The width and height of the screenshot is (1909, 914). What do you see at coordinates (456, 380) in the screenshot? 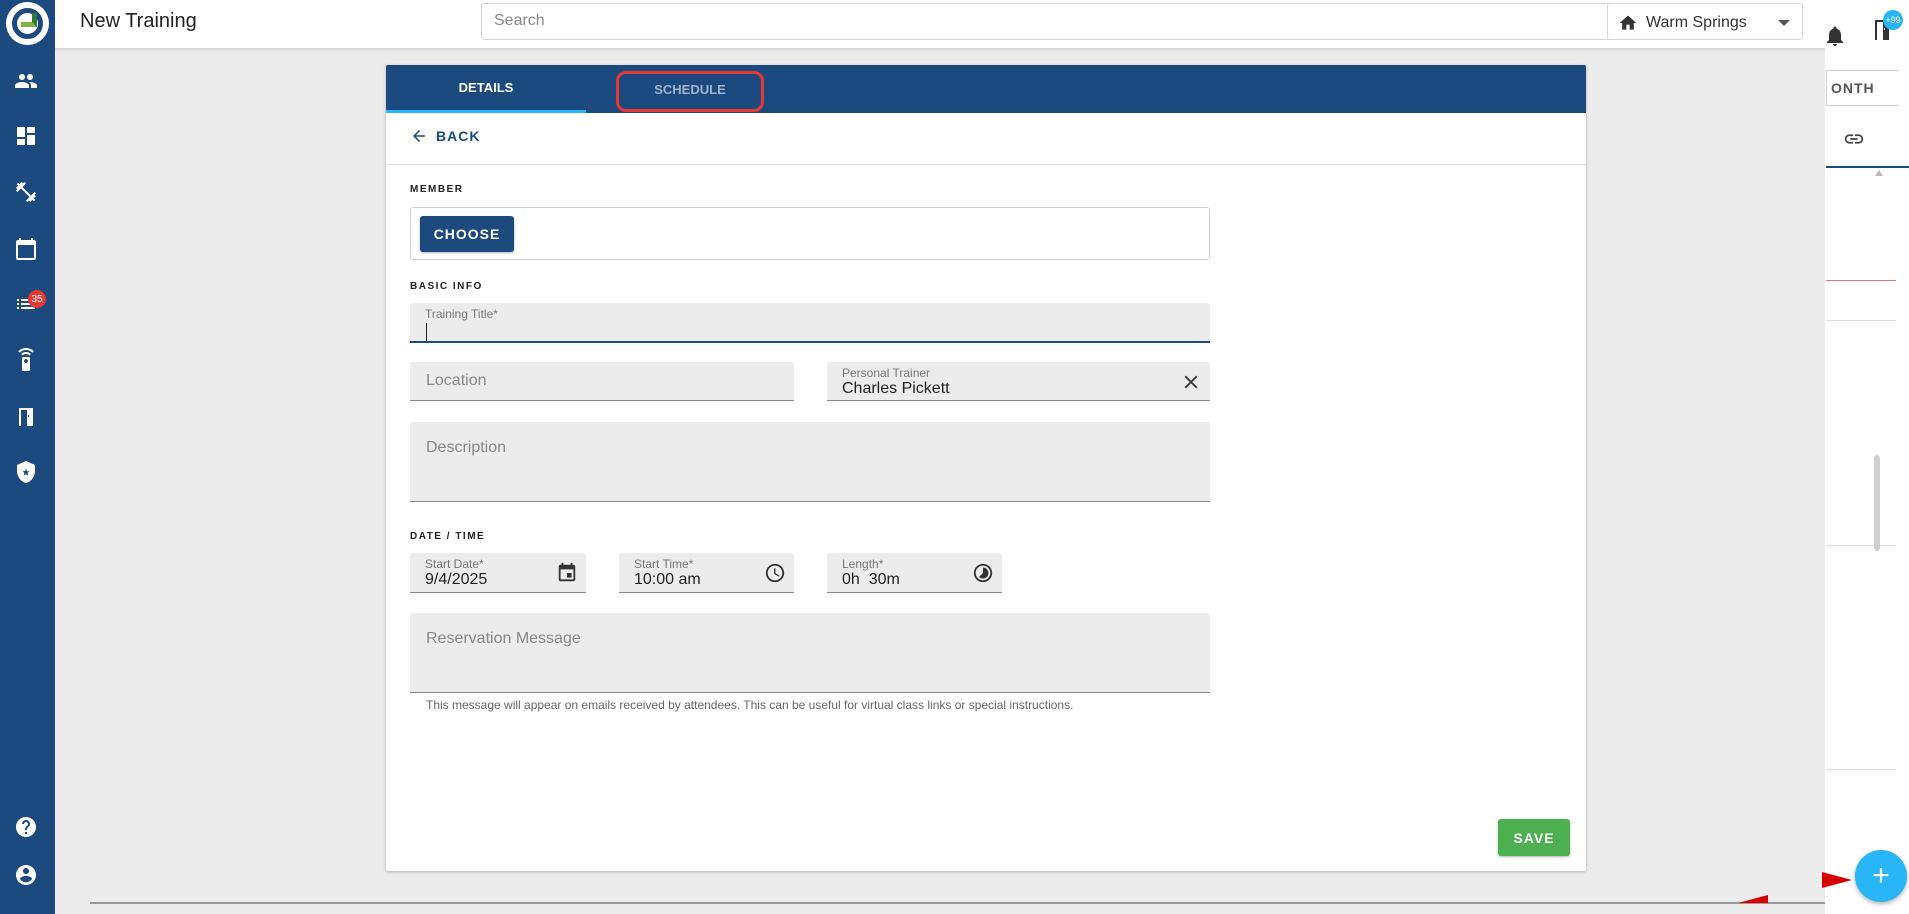
I see `location-placeholder: Location` at bounding box center [456, 380].